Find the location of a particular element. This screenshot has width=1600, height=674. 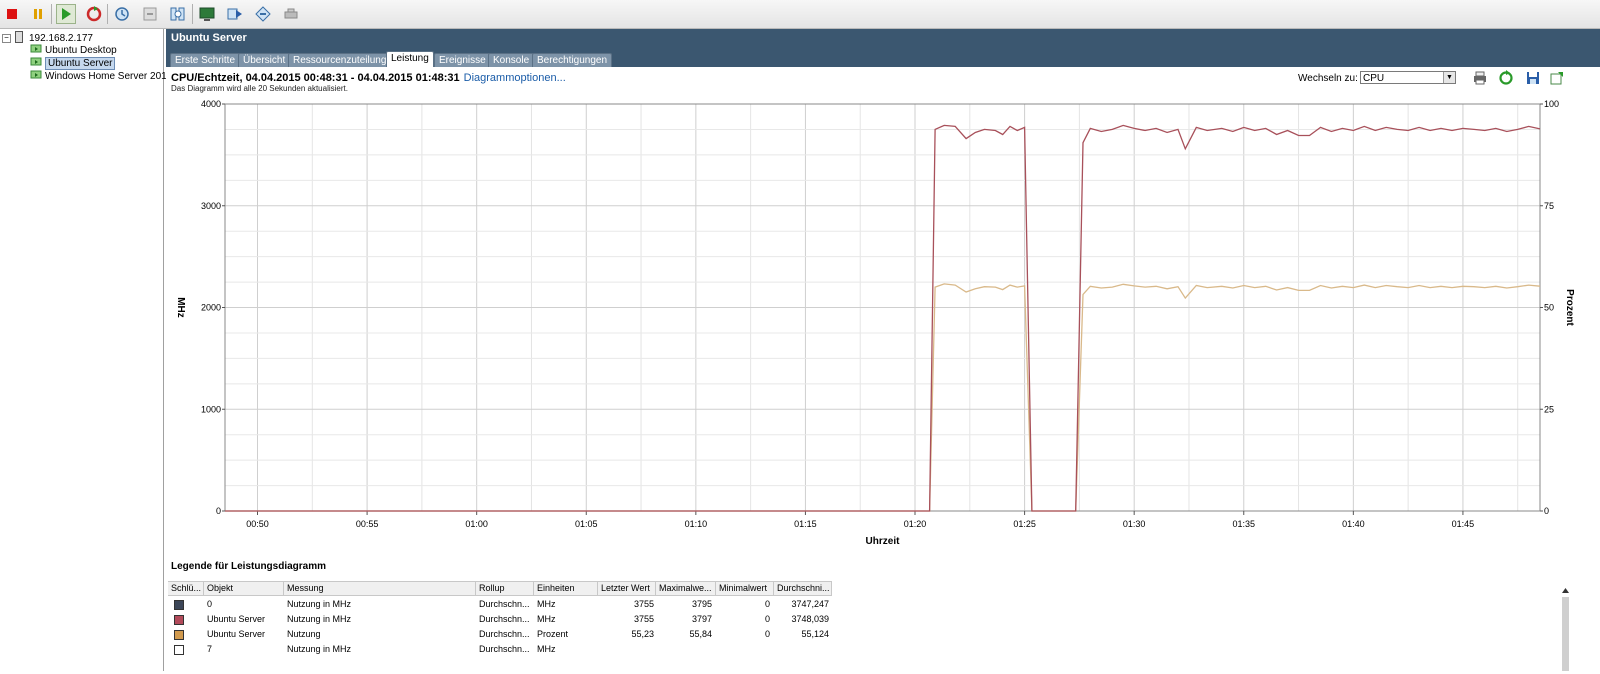

legend-cell-unit: Prozent is located at coordinates (553, 634).